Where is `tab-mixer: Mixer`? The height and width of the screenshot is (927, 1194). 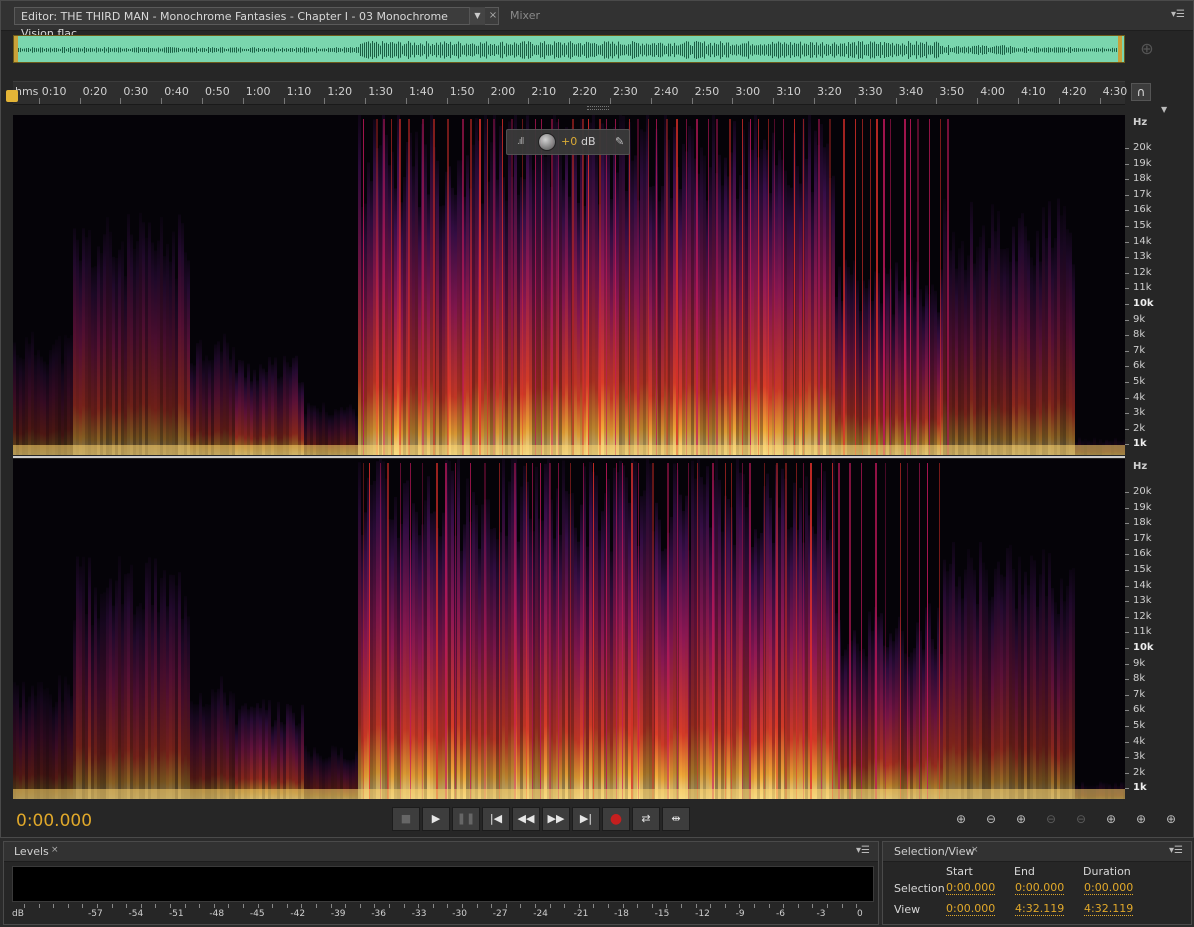
tab-mixer: Mixer is located at coordinates (525, 16).